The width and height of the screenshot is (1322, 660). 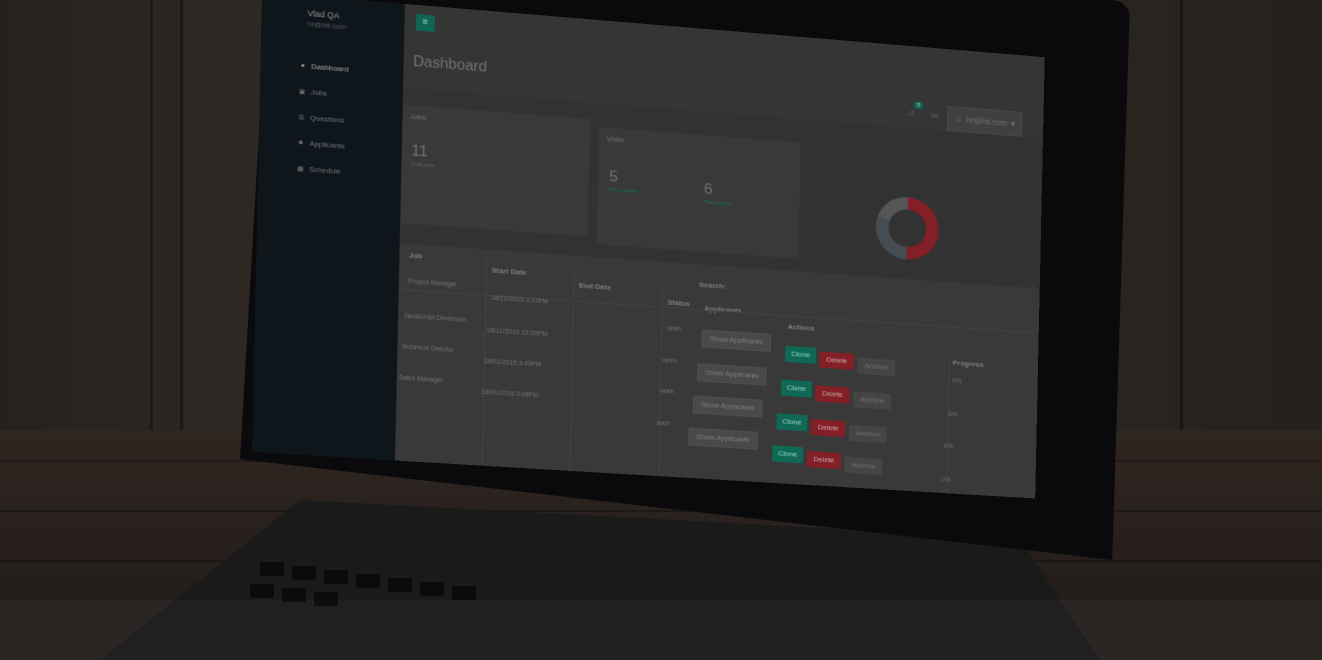 I want to click on cell-start-date: 18/01/2016 3:49PM, so click(x=512, y=363).